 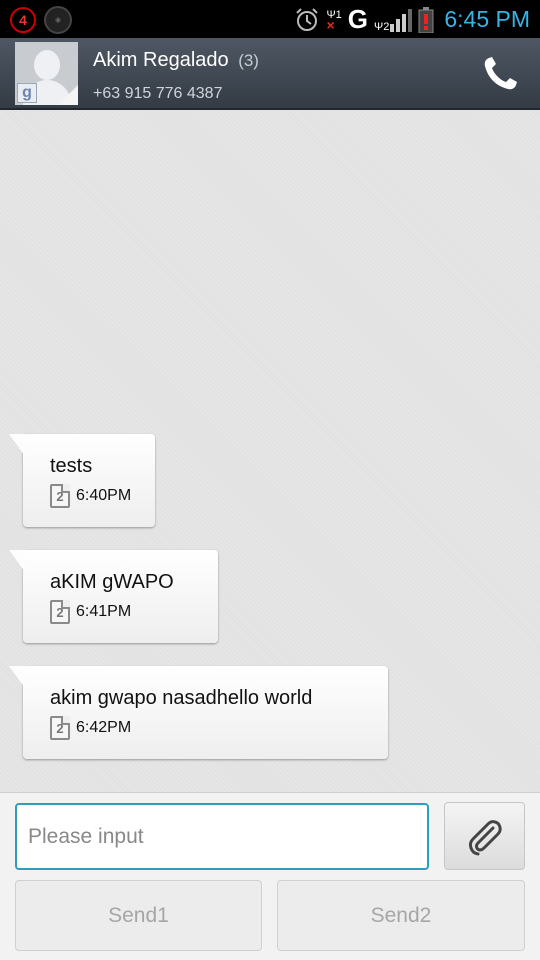 I want to click on message-bubble: akim gwapo nasadhello world 2 6:42PM, so click(x=198, y=712).